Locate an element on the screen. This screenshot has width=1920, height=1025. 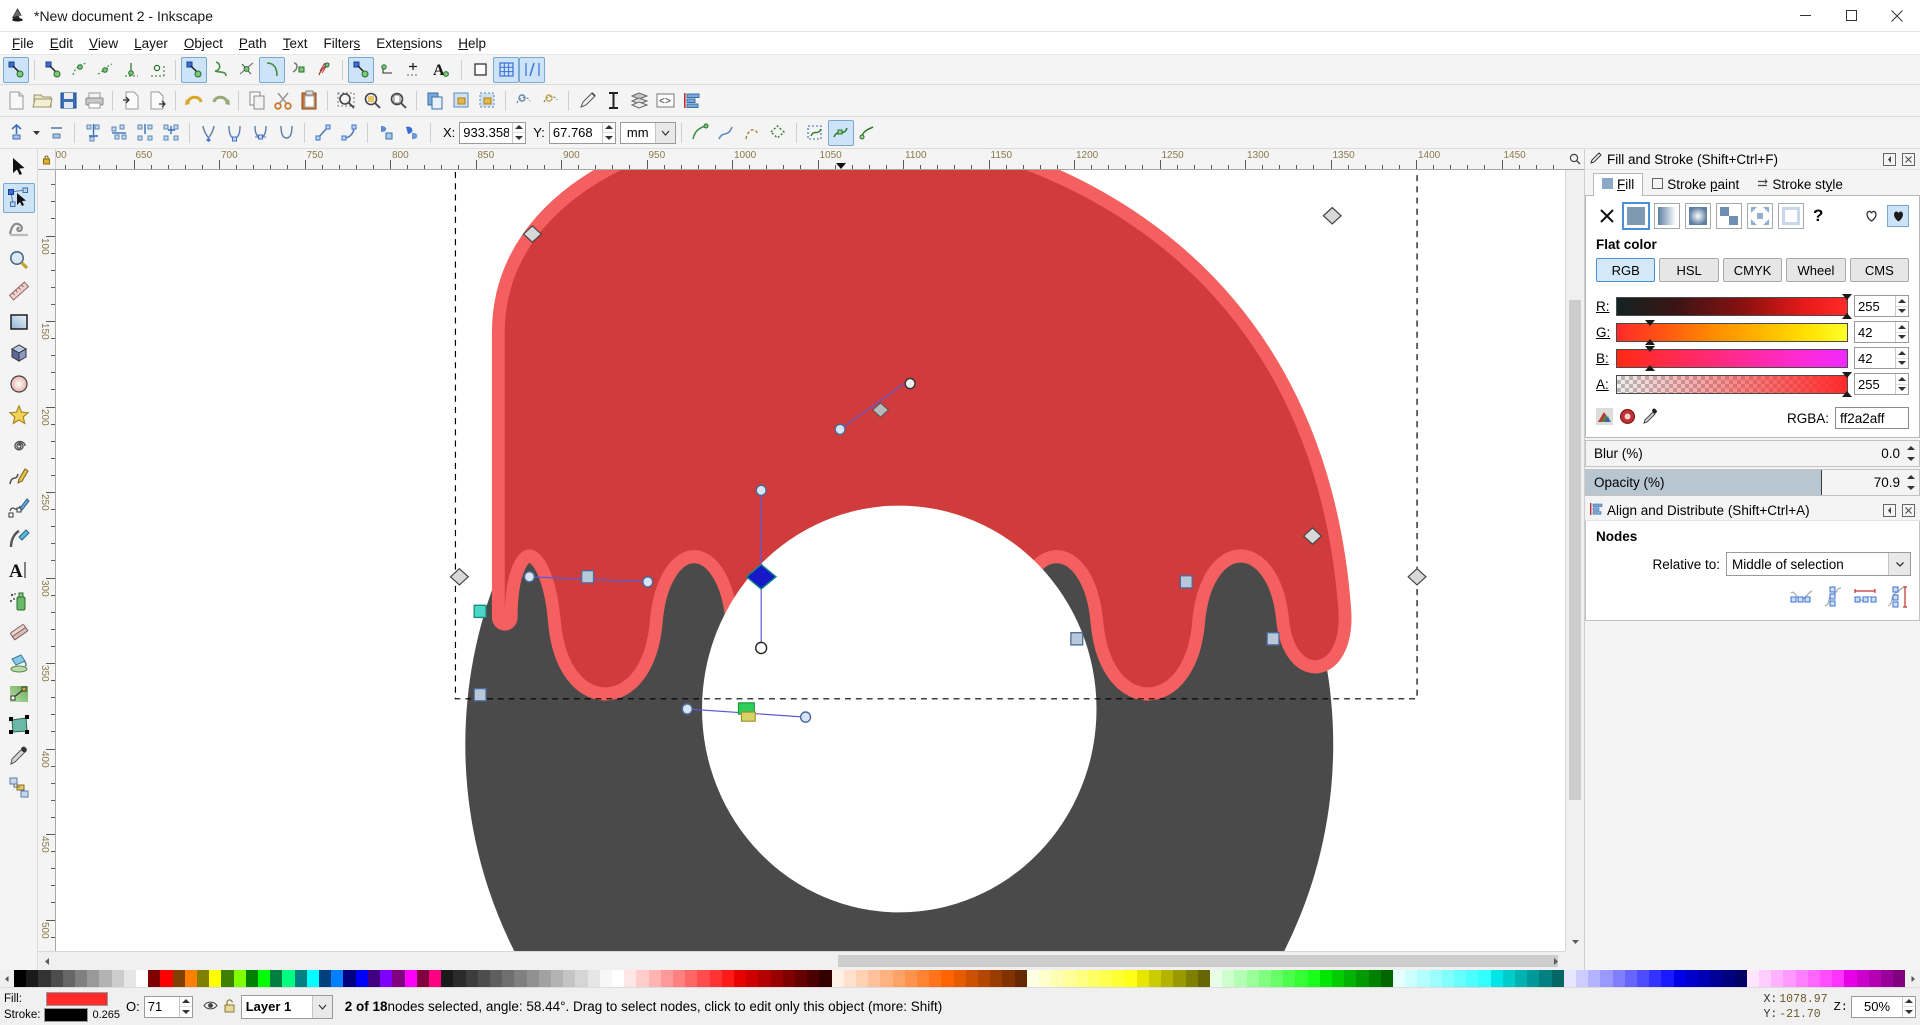
g-spin-down is located at coordinates (1902, 337).